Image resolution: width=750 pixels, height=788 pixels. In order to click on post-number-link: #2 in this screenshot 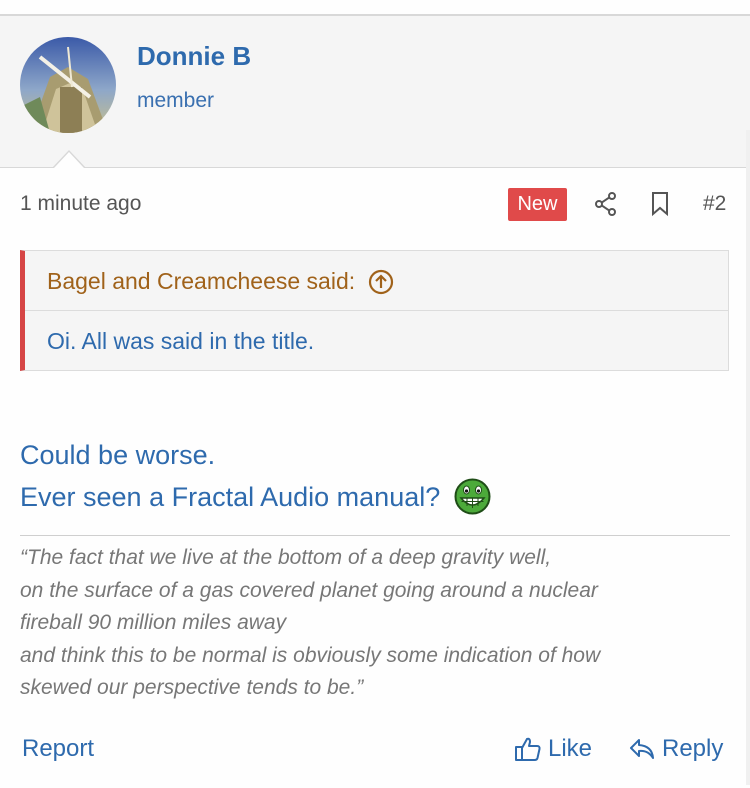, I will do `click(714, 204)`.